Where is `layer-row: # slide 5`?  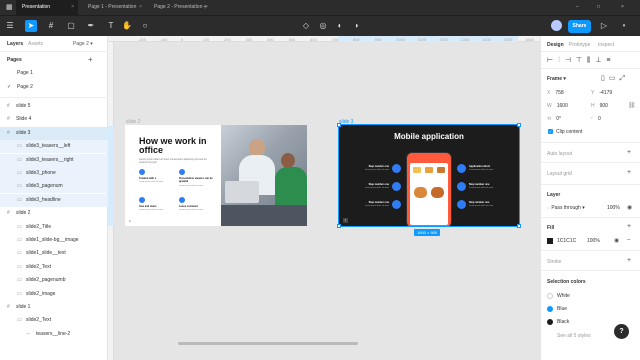 layer-row: # slide 5 is located at coordinates (54, 106).